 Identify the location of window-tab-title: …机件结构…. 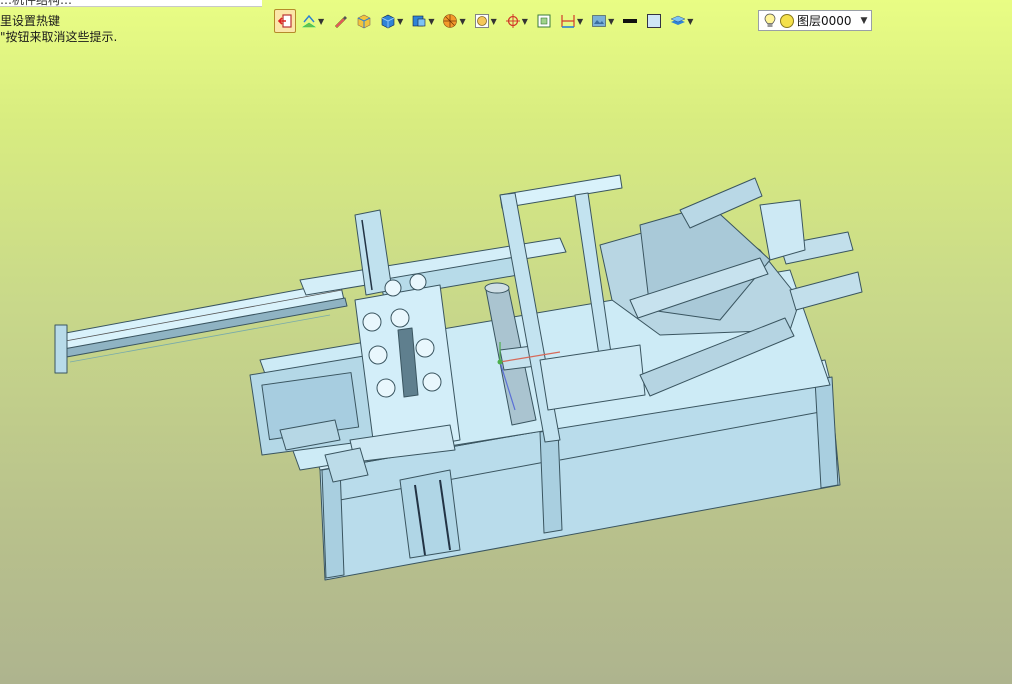
(131, 4).